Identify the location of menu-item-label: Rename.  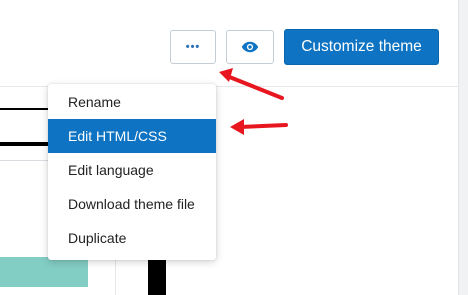
(94, 102).